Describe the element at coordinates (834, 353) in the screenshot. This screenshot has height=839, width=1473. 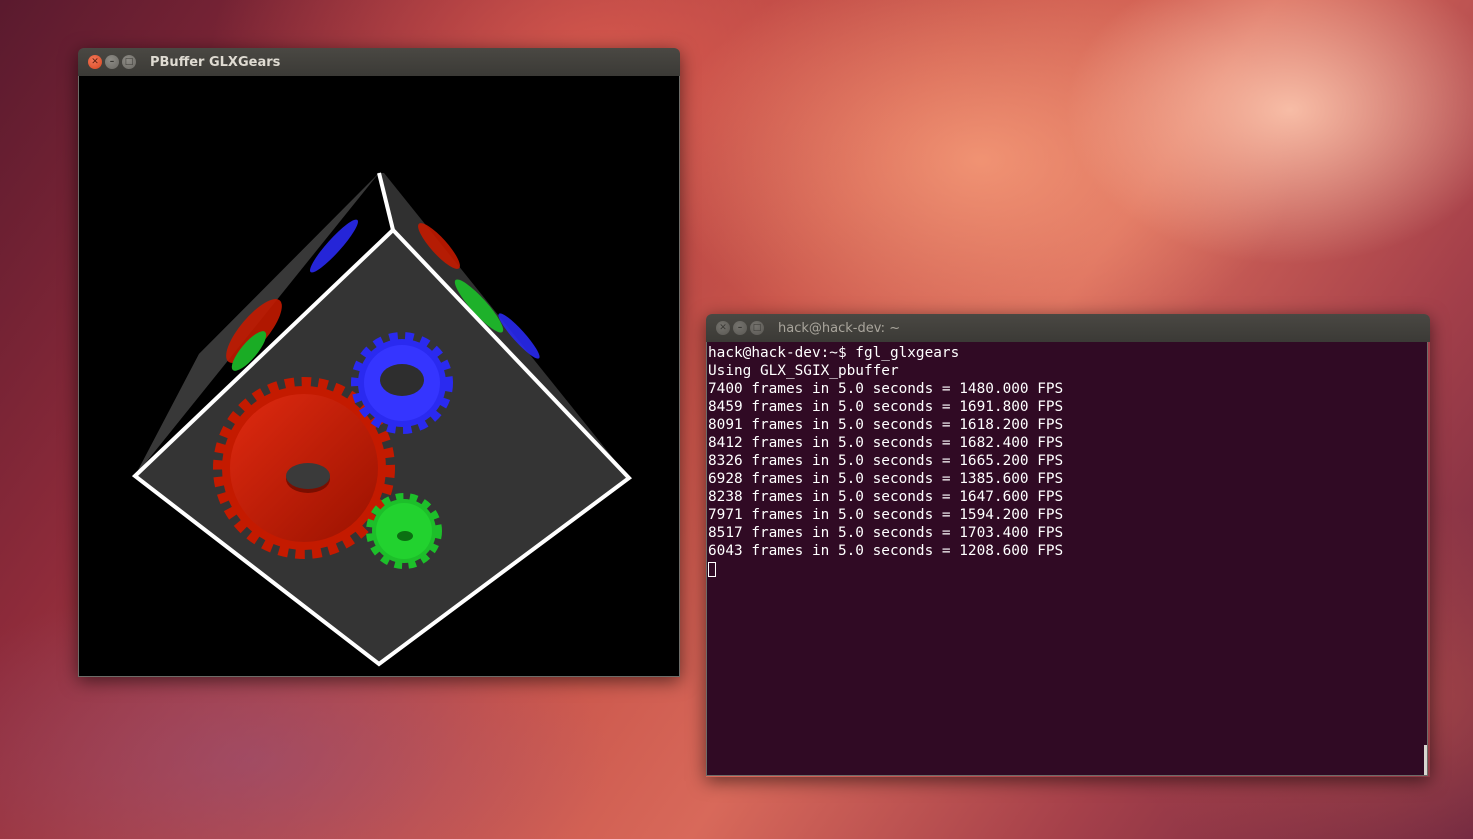
I see `terminal-line: hack@hack-dev:~$ fgl_glxgears` at that location.